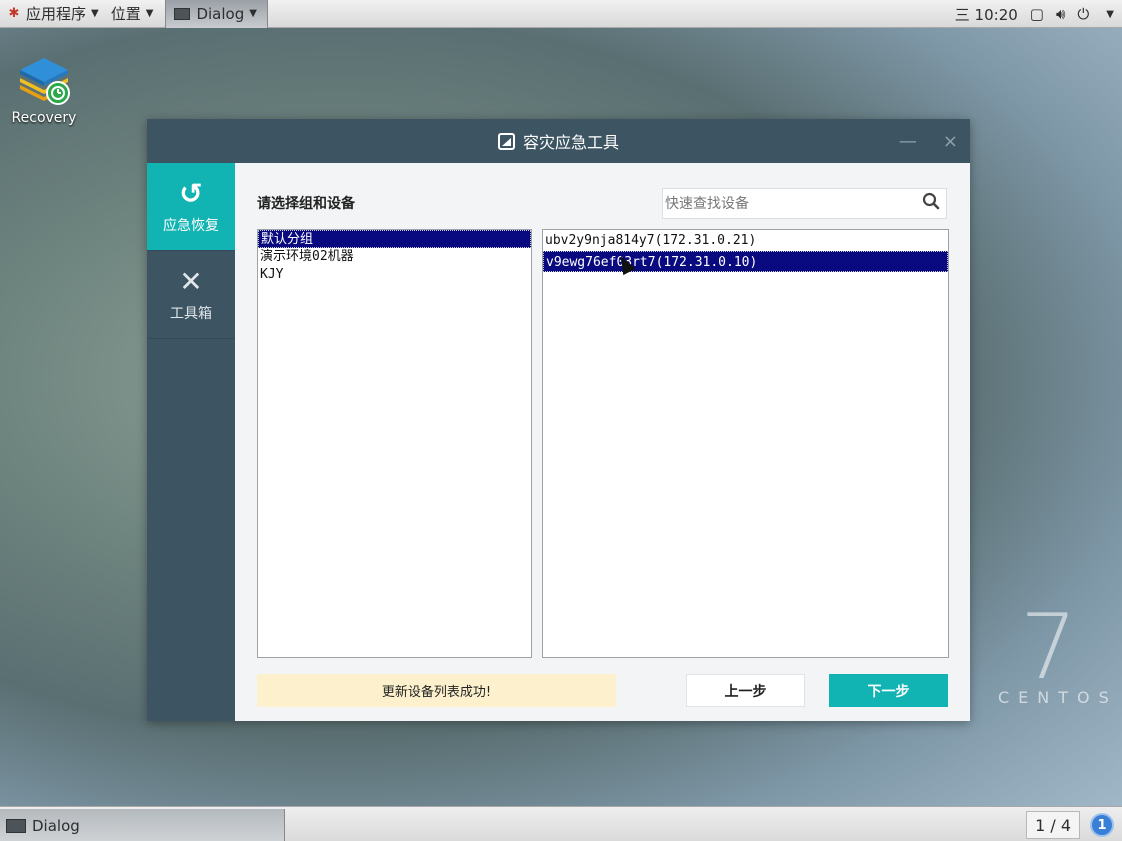 The image size is (1122, 841). I want to click on taskbar-item-dialog: Dialog, so click(142, 825).